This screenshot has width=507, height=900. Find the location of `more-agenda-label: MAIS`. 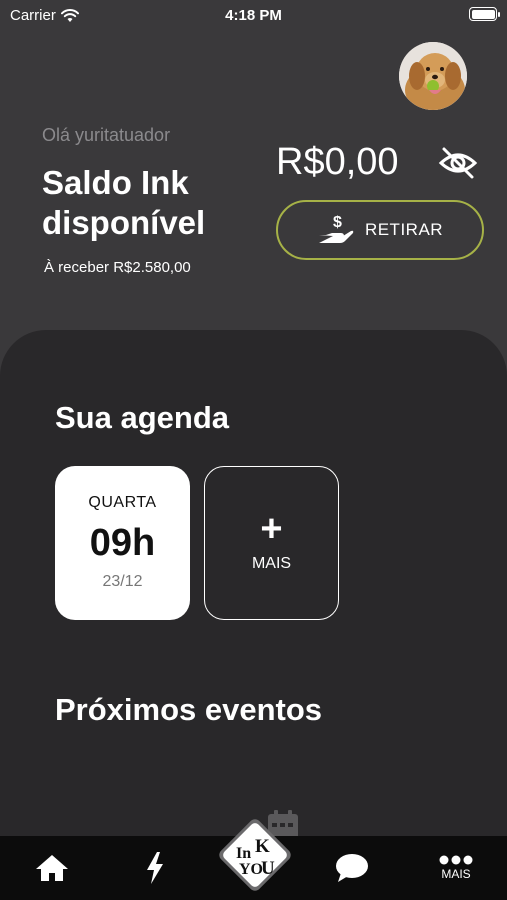

more-agenda-label: MAIS is located at coordinates (271, 563).